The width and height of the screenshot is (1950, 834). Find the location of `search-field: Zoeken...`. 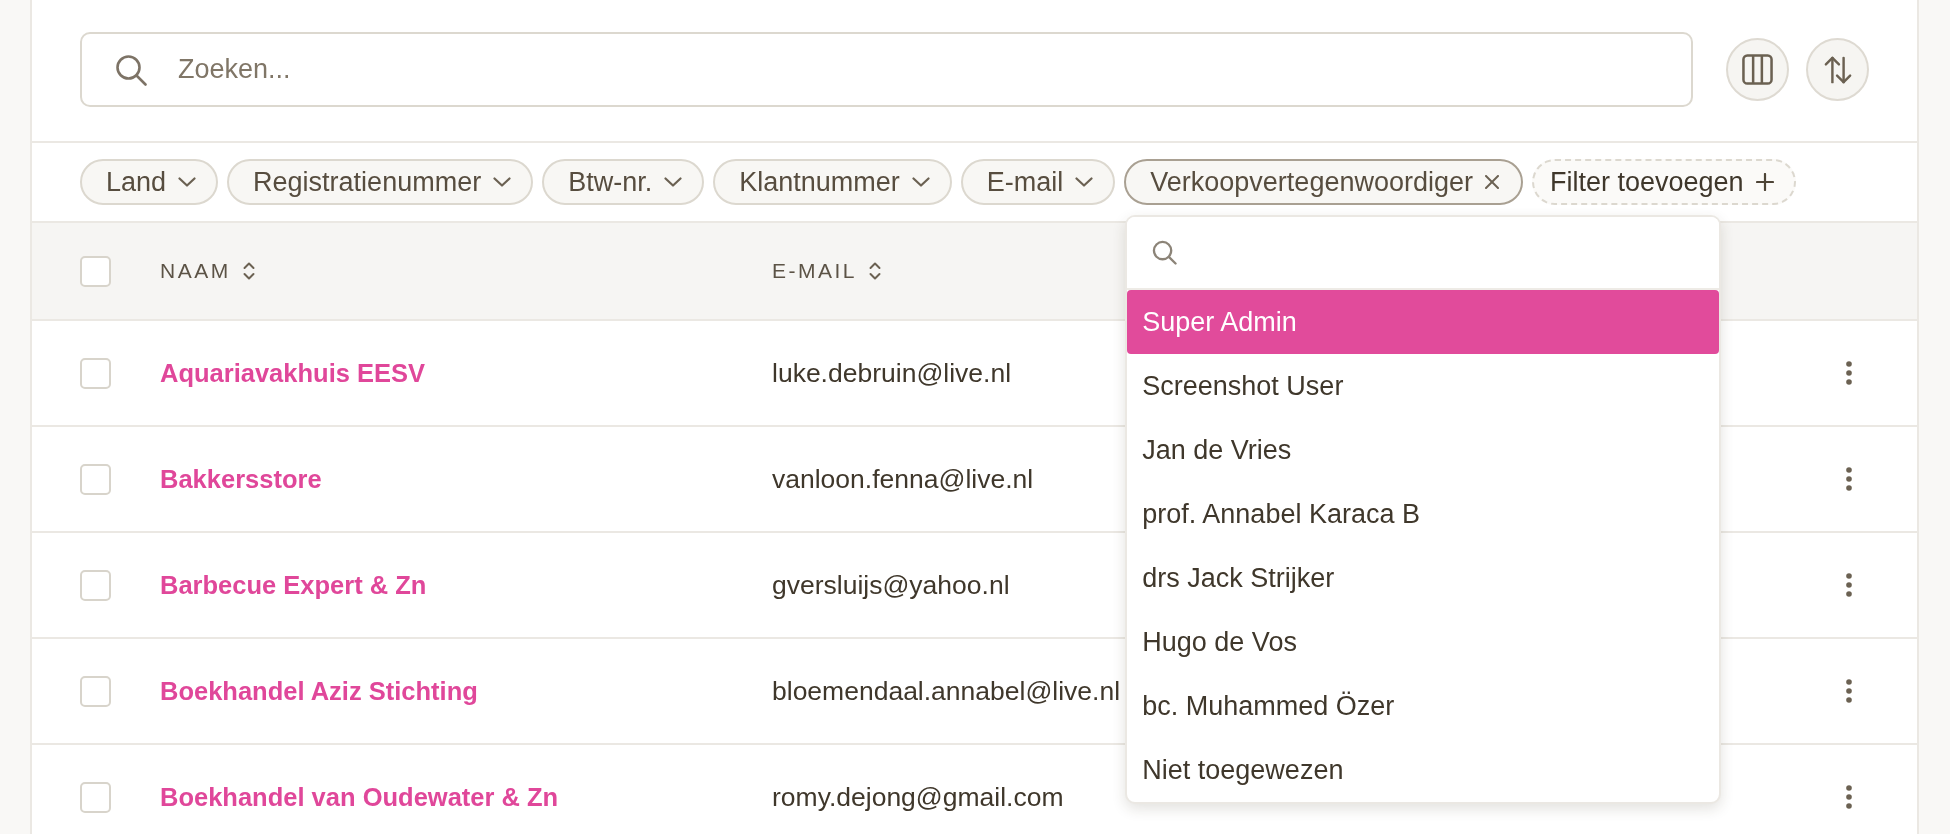

search-field: Zoeken... is located at coordinates (886, 69).